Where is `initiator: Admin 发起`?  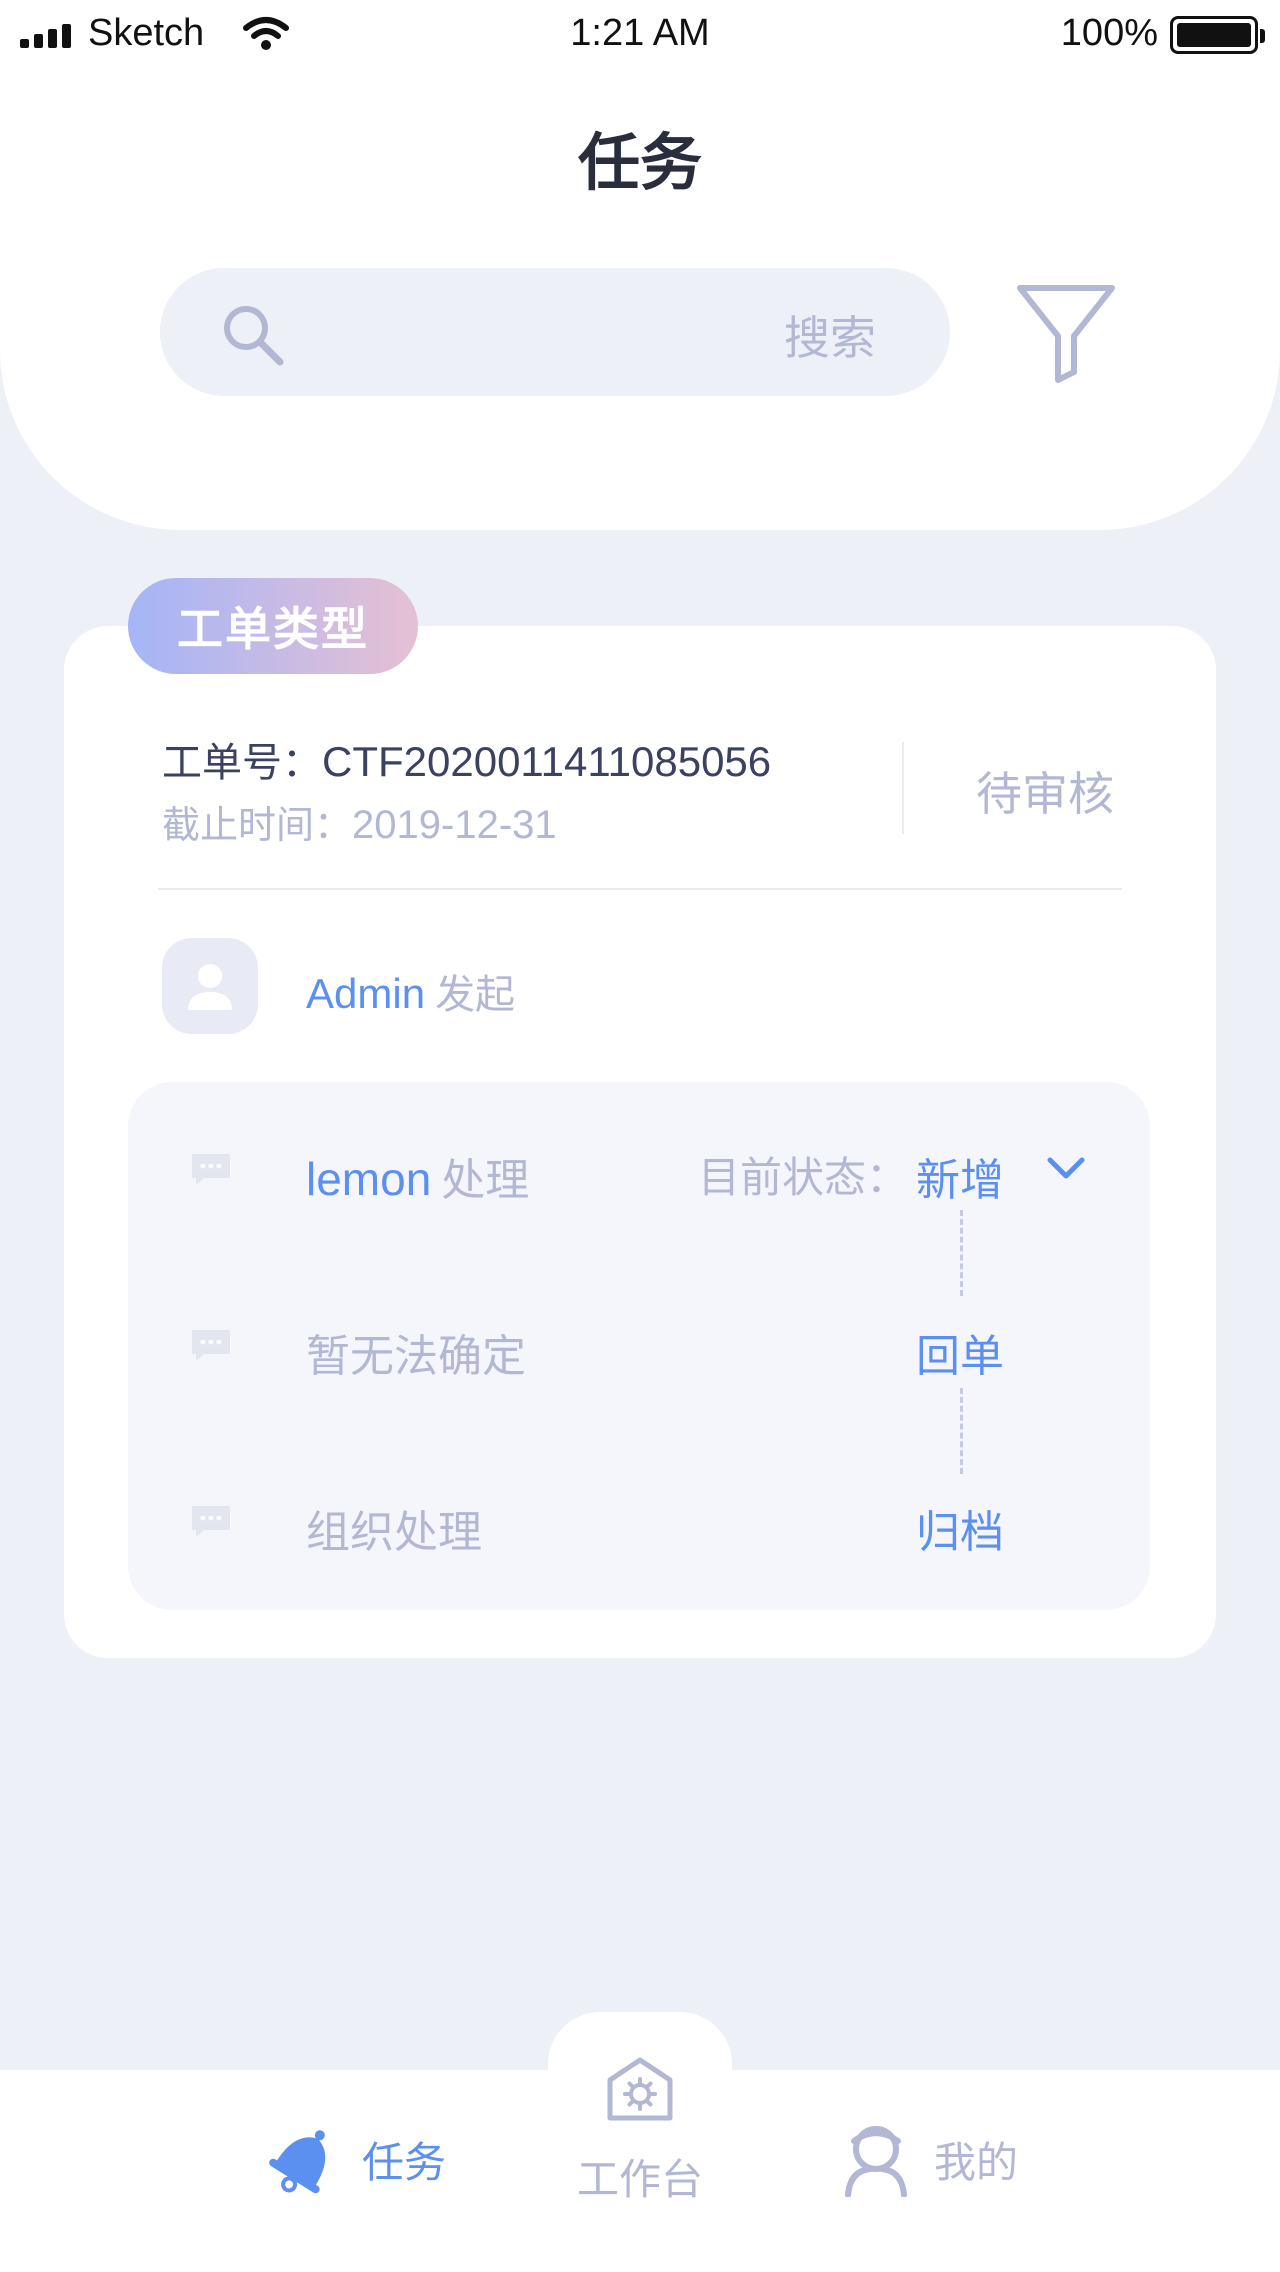
initiator: Admin 发起 is located at coordinates (410, 991).